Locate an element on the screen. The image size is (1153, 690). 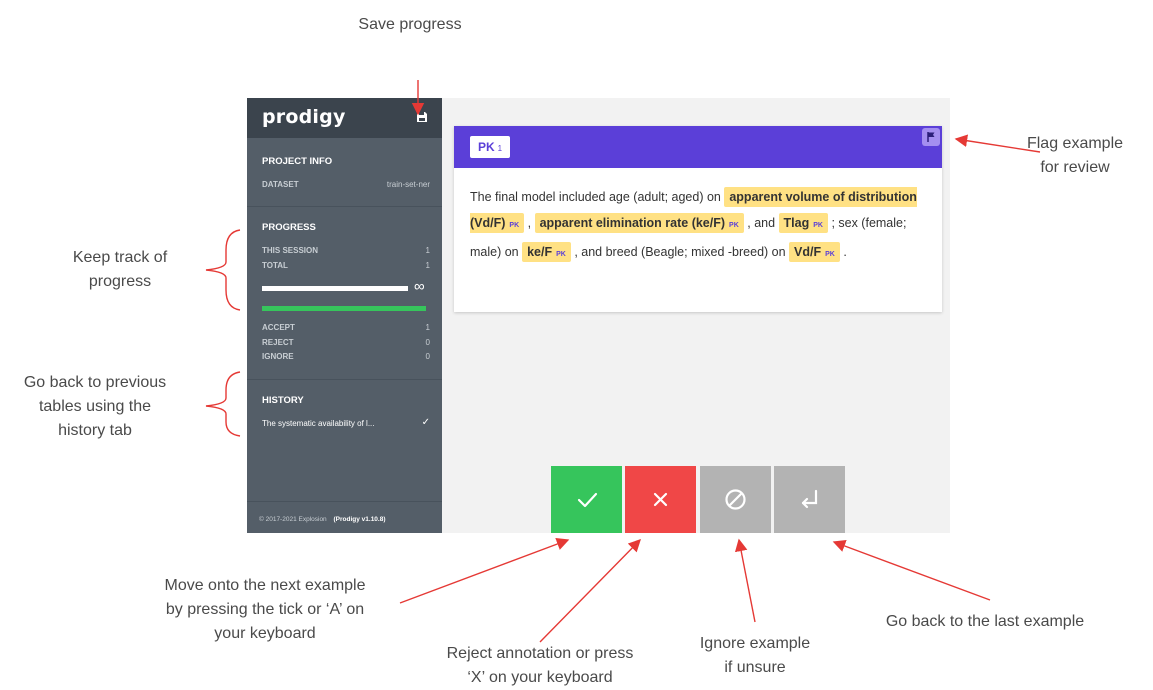
entity-span: Tlag PK is located at coordinates (803, 223).